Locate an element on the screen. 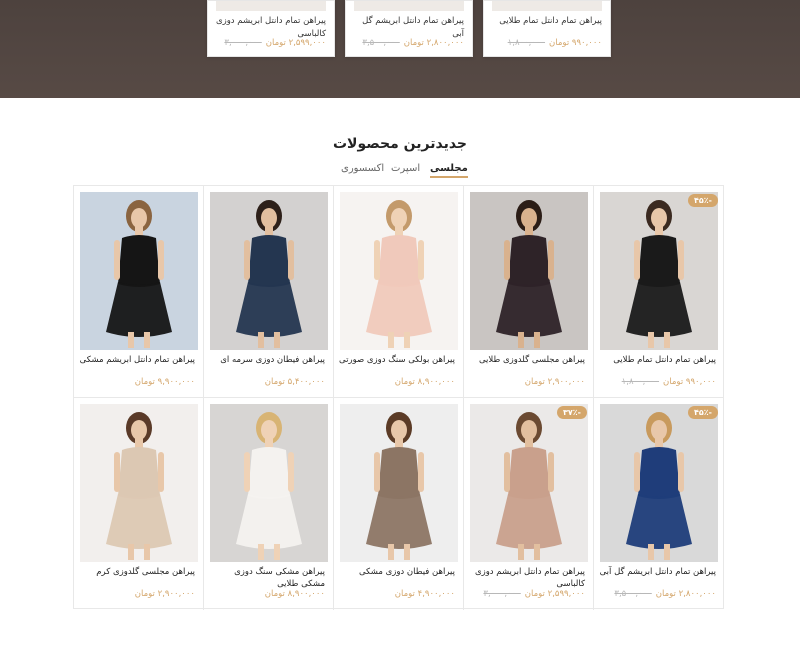  product-price-row: ۴,۹۰۰,۰۰۰ تومان is located at coordinates (425, 594).